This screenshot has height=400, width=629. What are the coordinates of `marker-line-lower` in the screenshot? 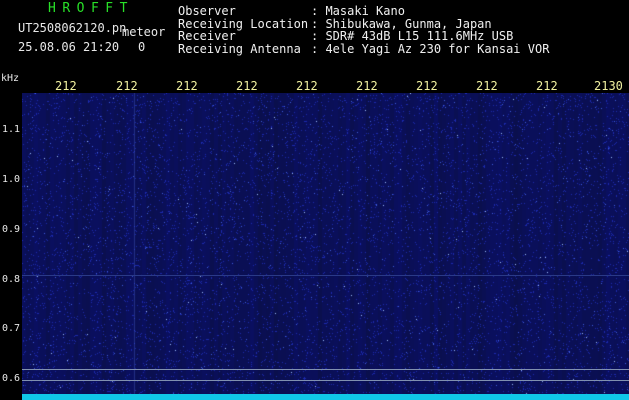 It's located at (325, 380).